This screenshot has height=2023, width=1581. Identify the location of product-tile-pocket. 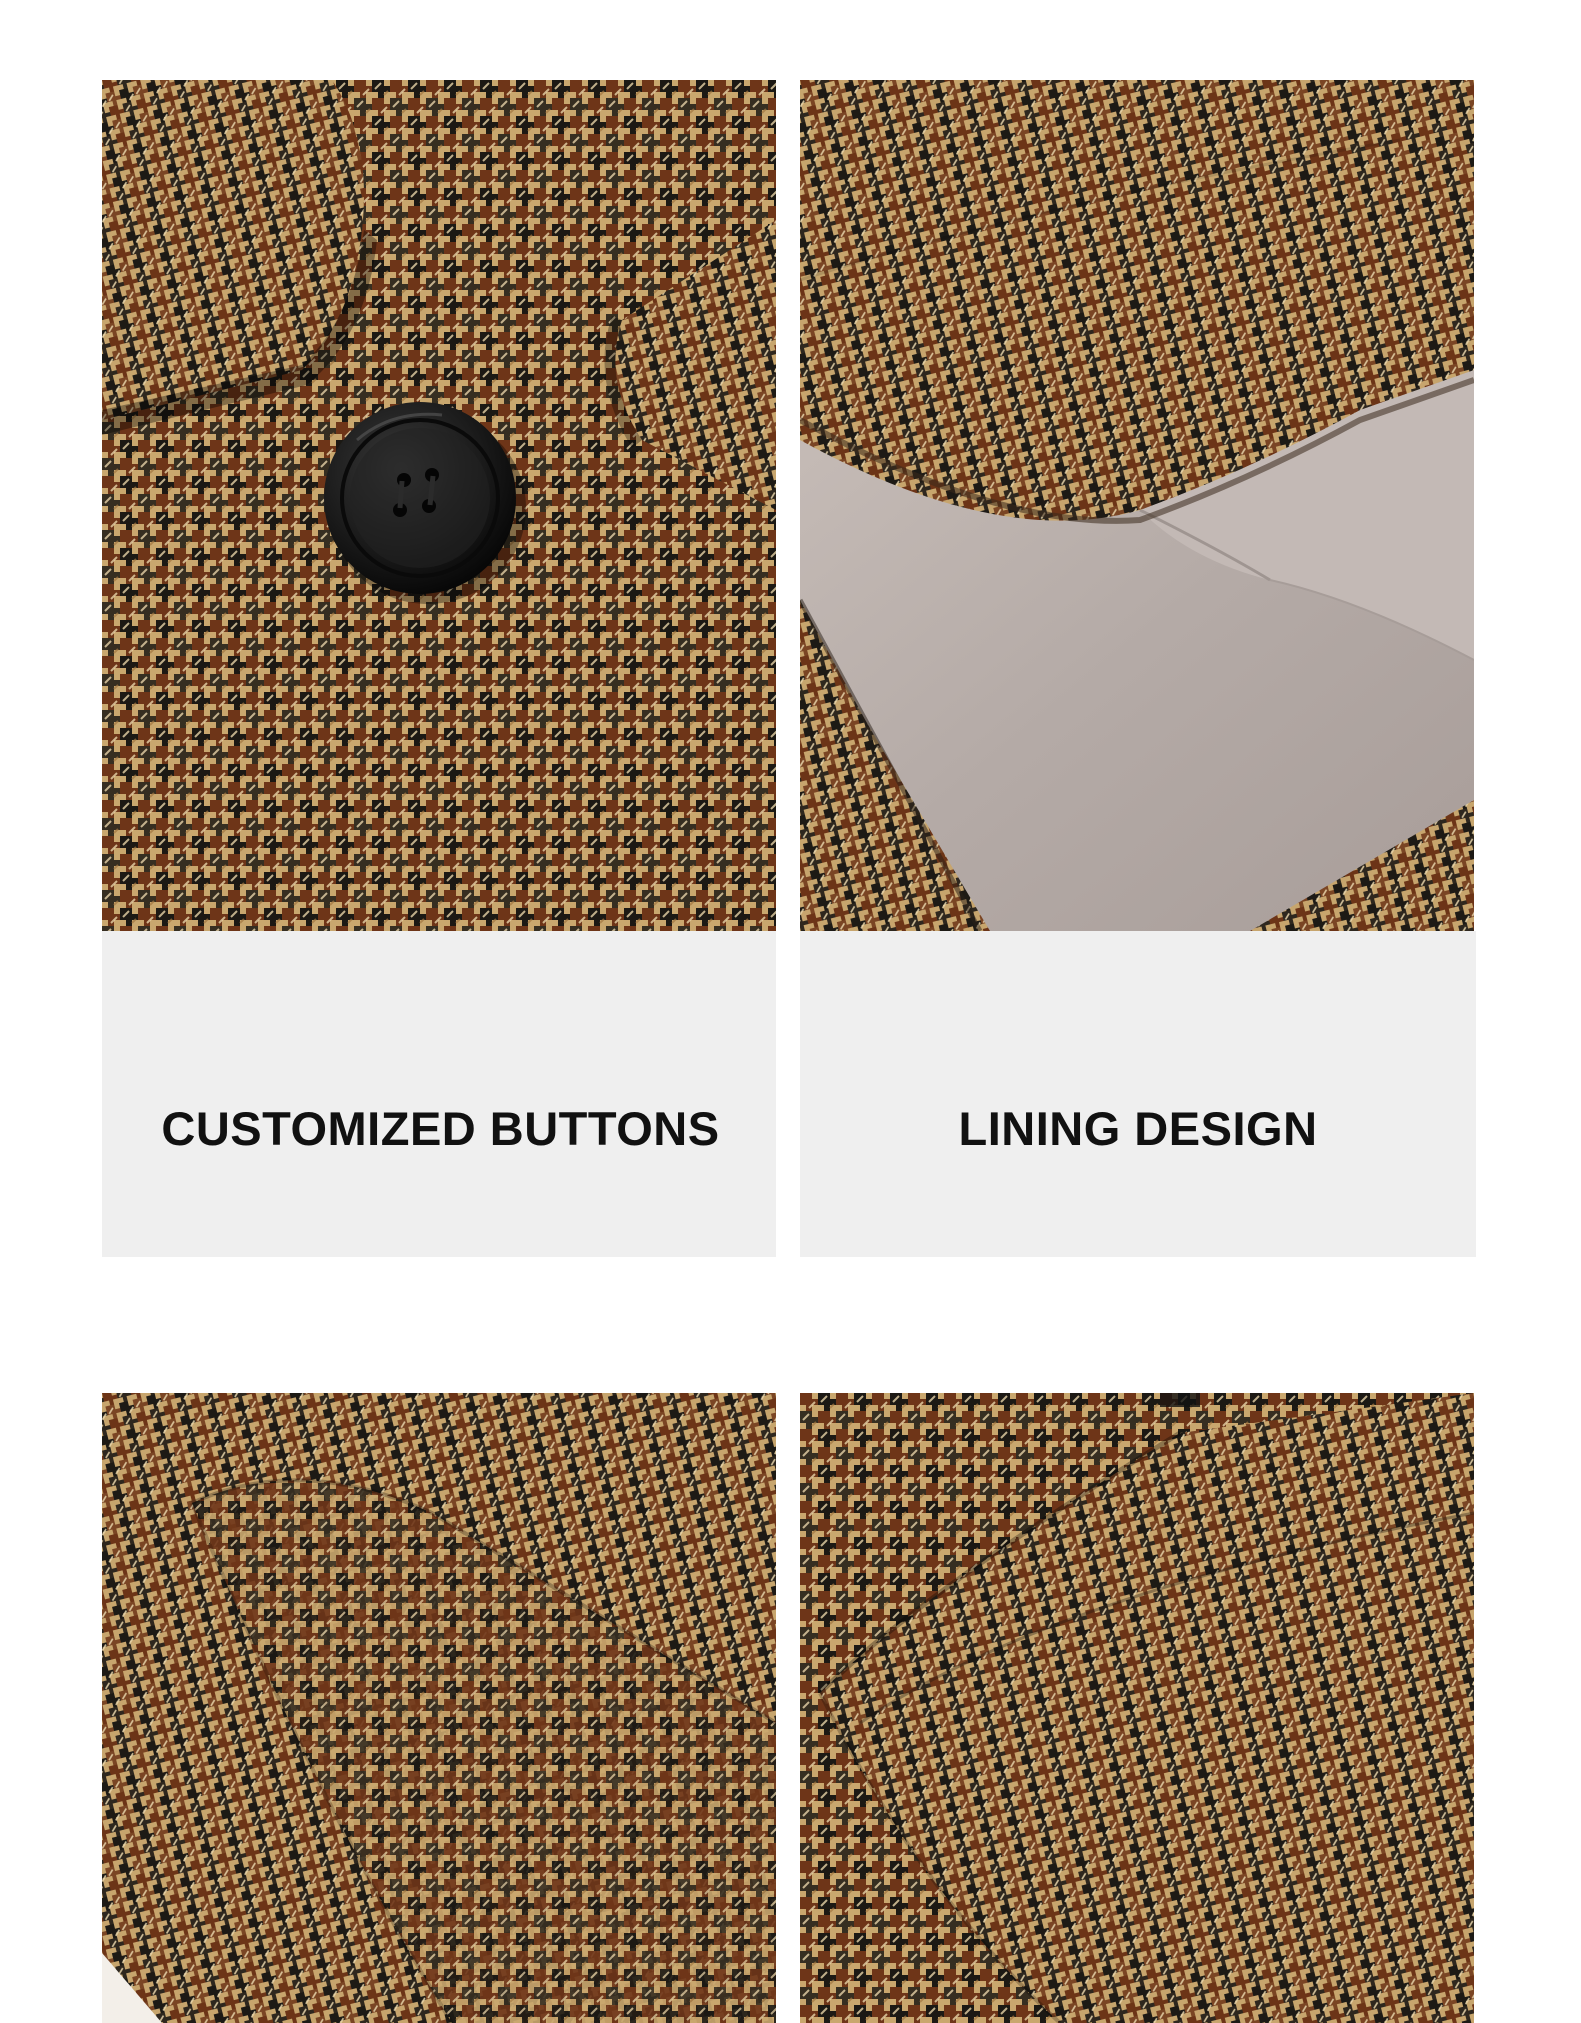
(439, 1708).